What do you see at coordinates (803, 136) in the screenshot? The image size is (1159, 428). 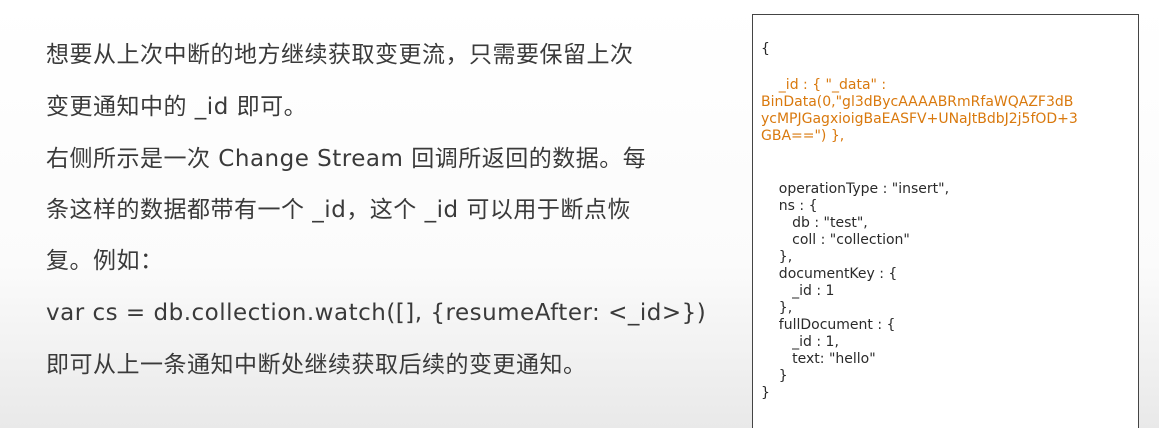 I see `code-id-line-4: GBA==") },` at bounding box center [803, 136].